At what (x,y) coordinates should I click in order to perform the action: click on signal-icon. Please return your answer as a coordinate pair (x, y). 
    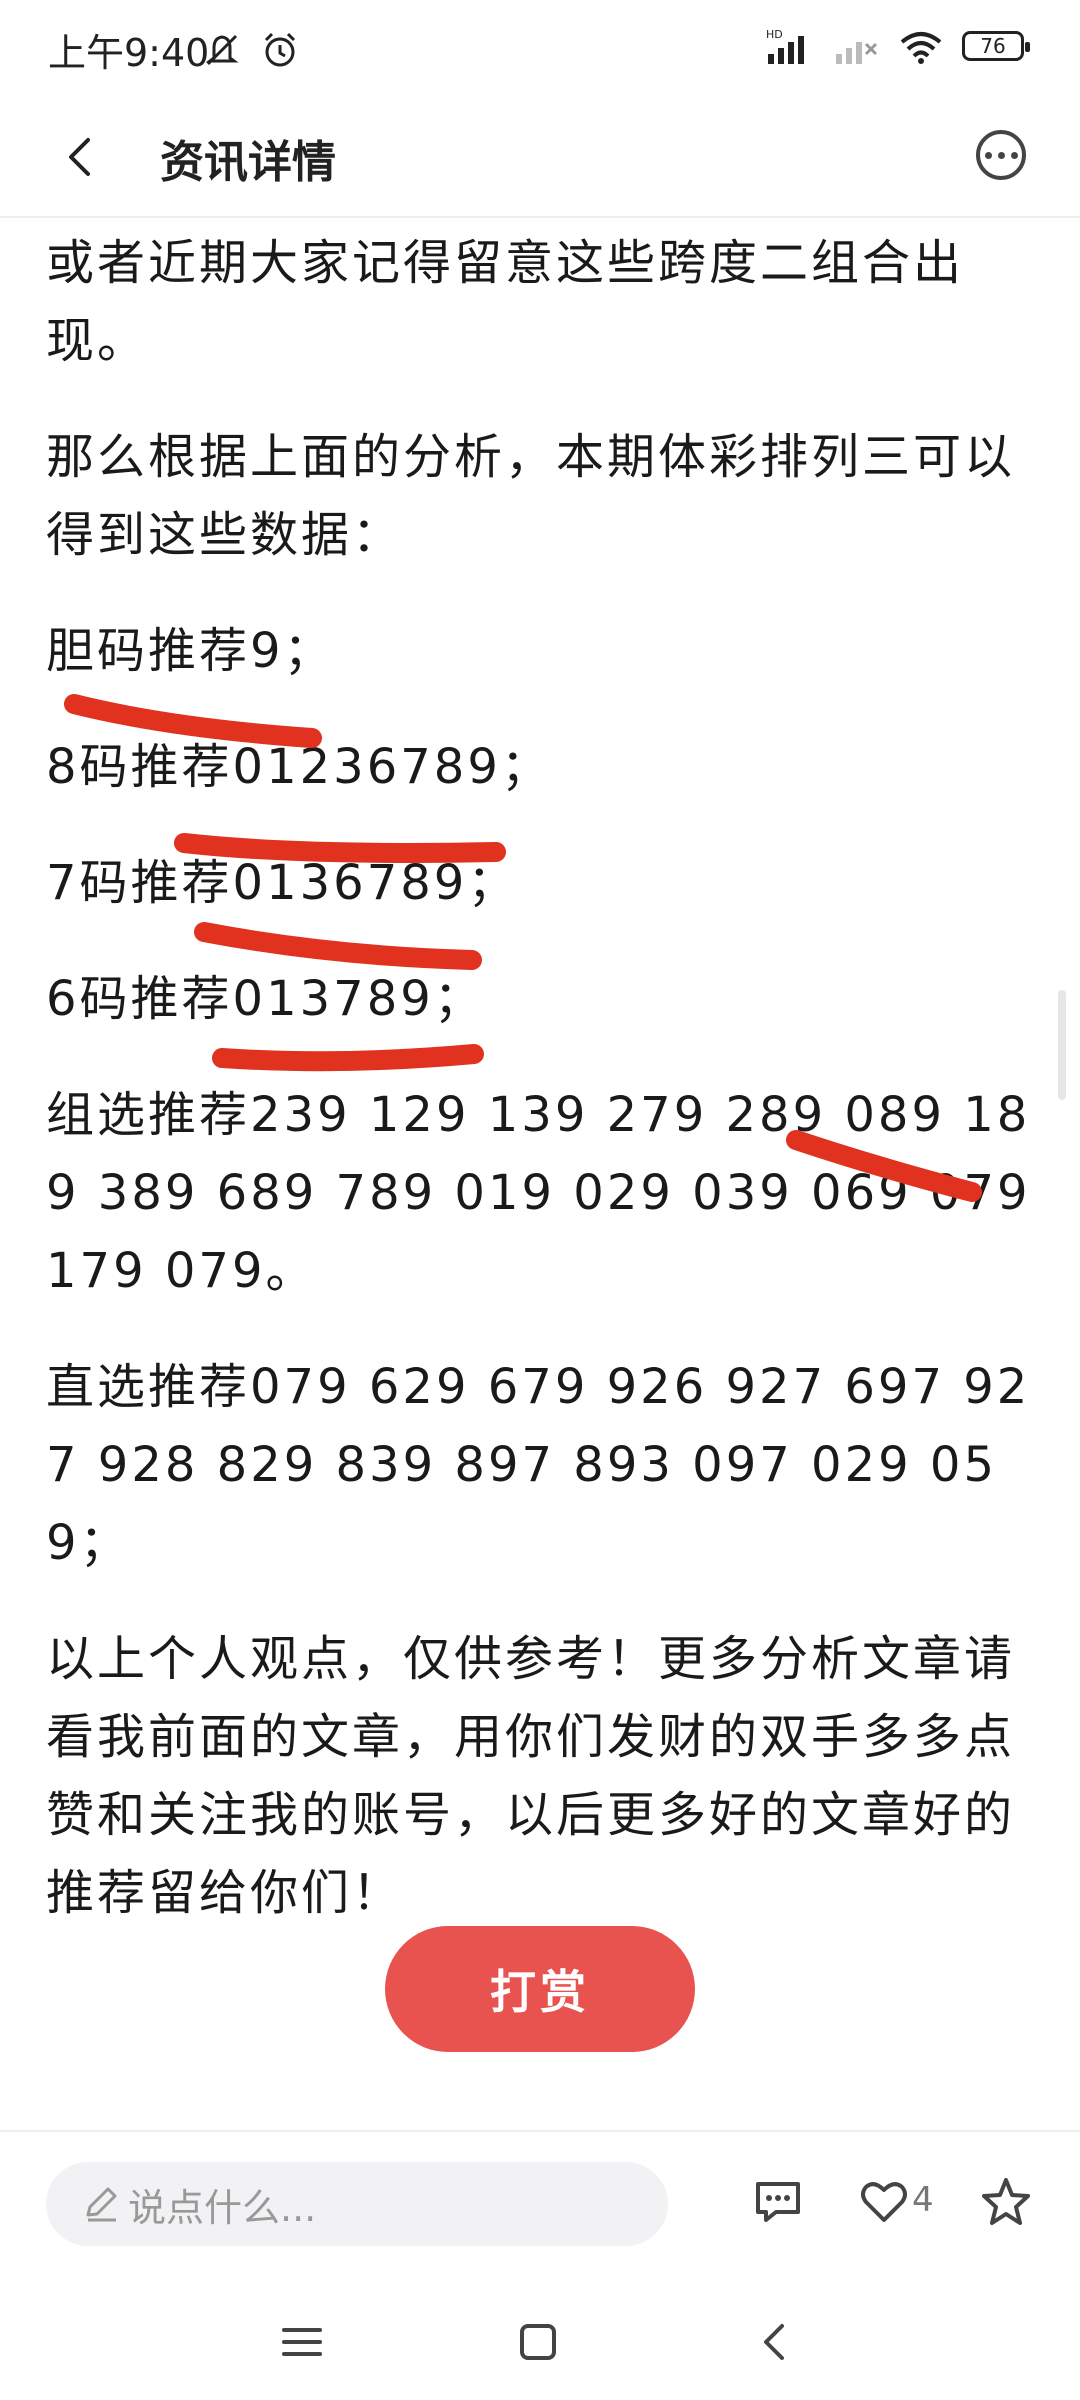
    Looking at the image, I should click on (857, 53).